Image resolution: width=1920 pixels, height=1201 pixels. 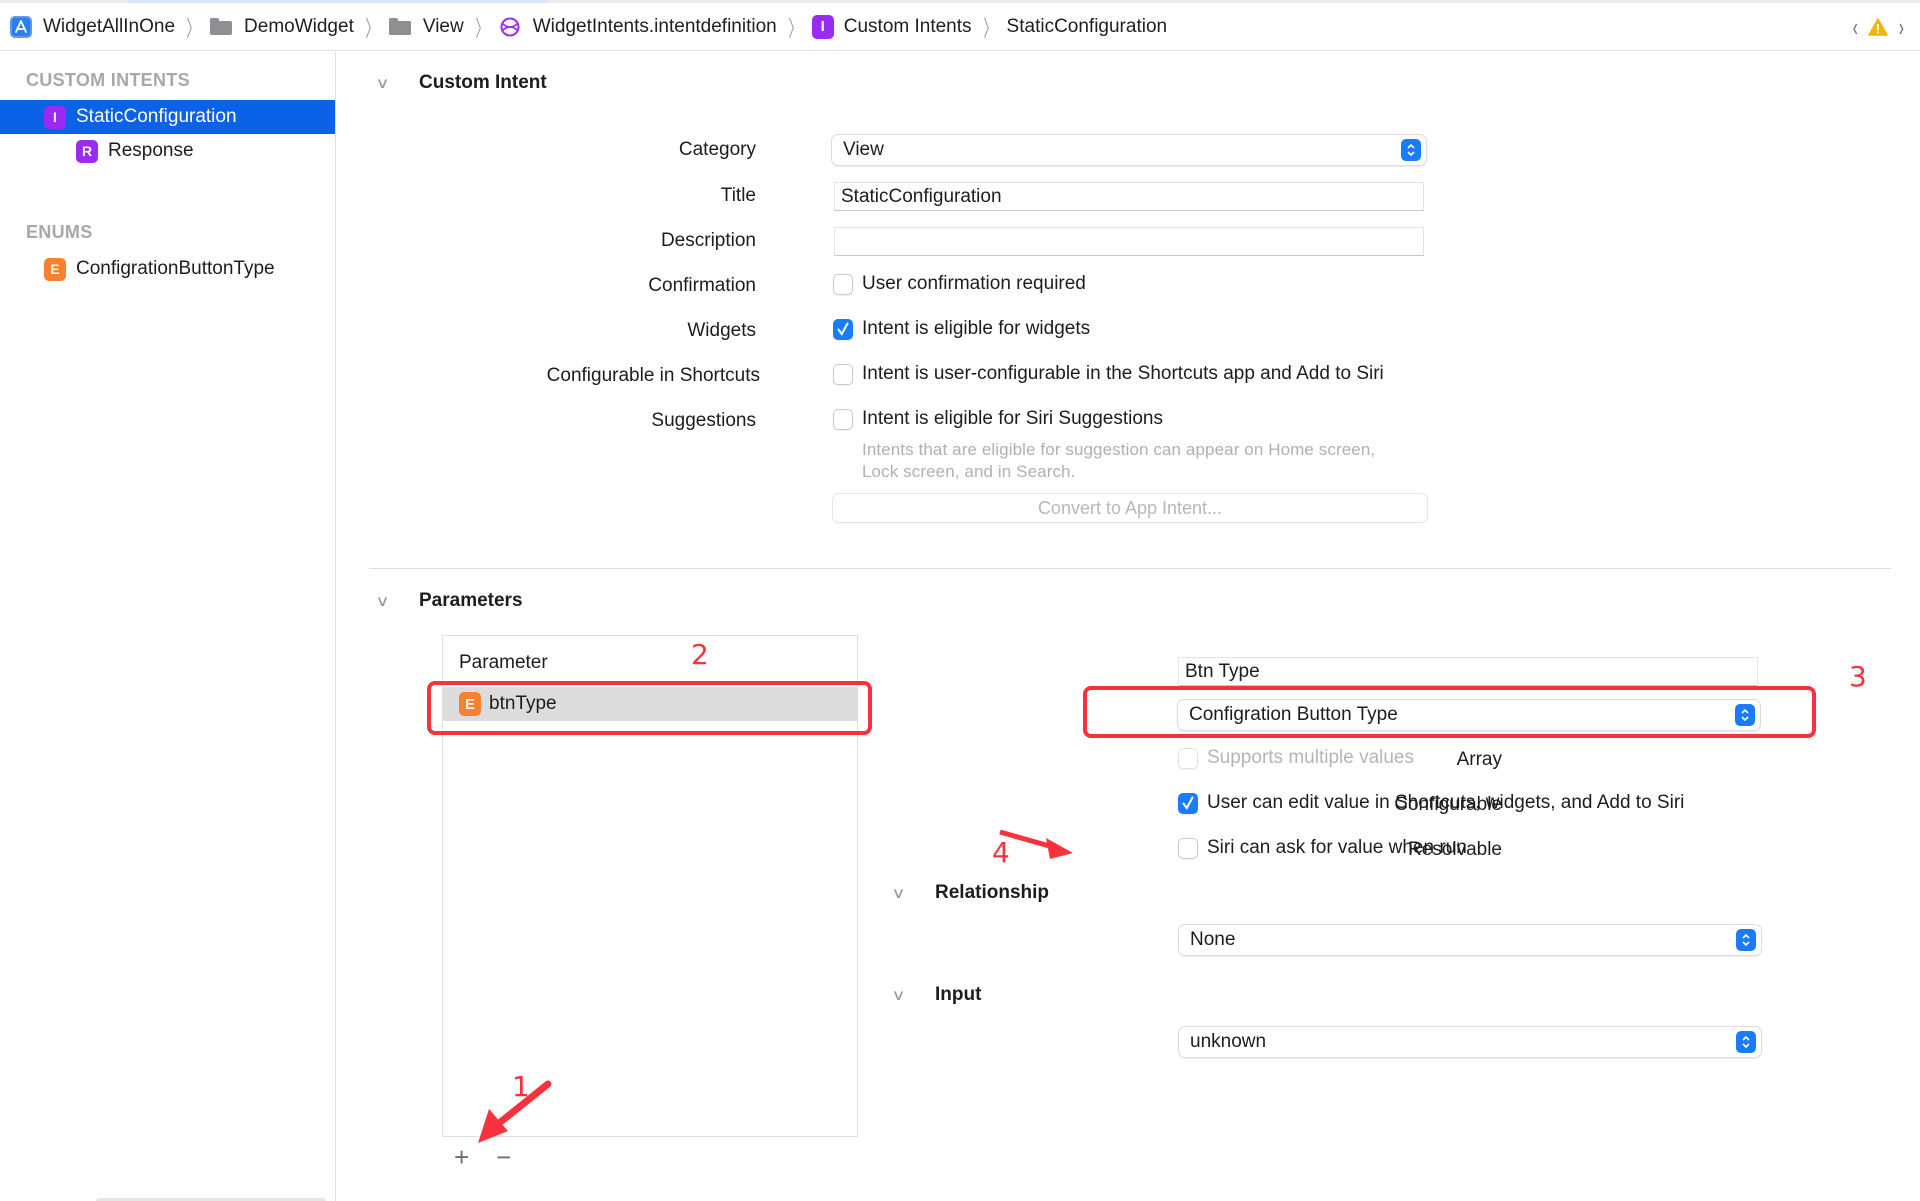 What do you see at coordinates (1337, 847) in the screenshot?
I see `checkbox-text: Siri can ask for value when run` at bounding box center [1337, 847].